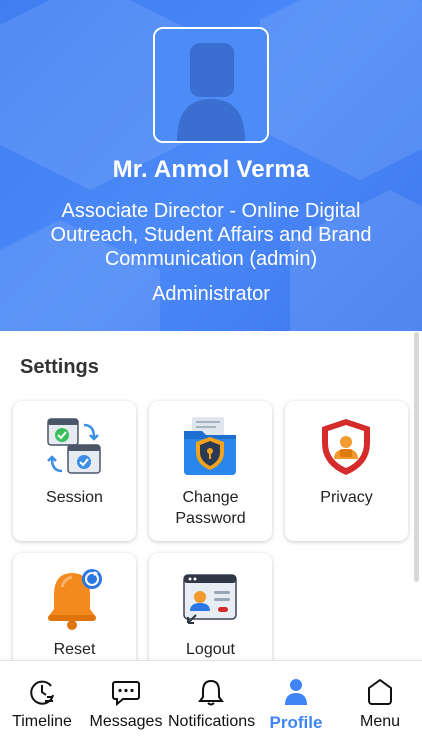  Describe the element at coordinates (212, 721) in the screenshot. I see `nav-notifications-label: Notifications` at that location.